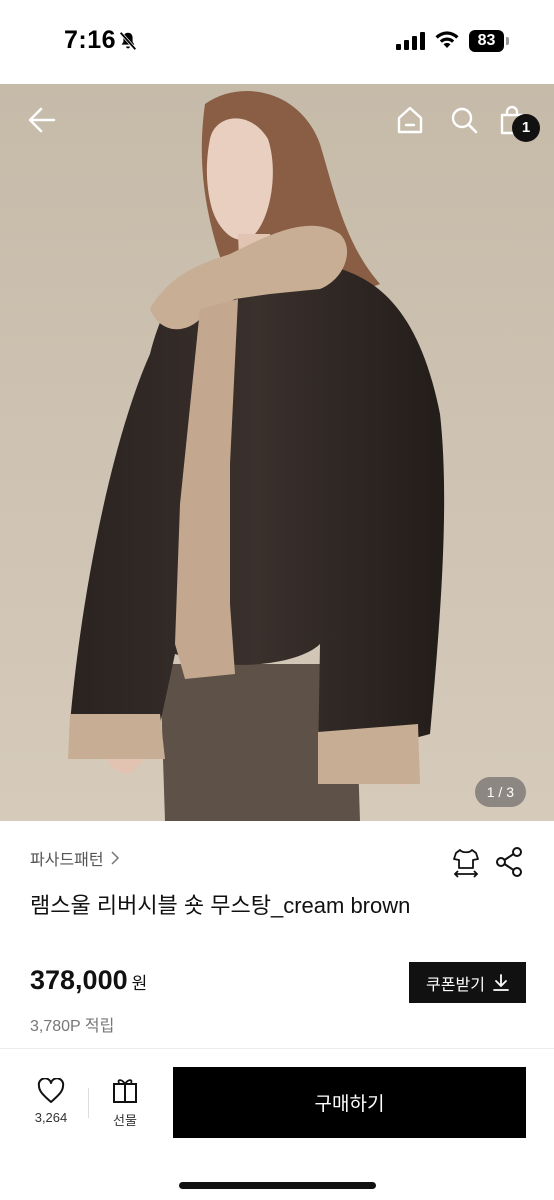 The width and height of the screenshot is (554, 1200). I want to click on wifi-icon, so click(447, 39).